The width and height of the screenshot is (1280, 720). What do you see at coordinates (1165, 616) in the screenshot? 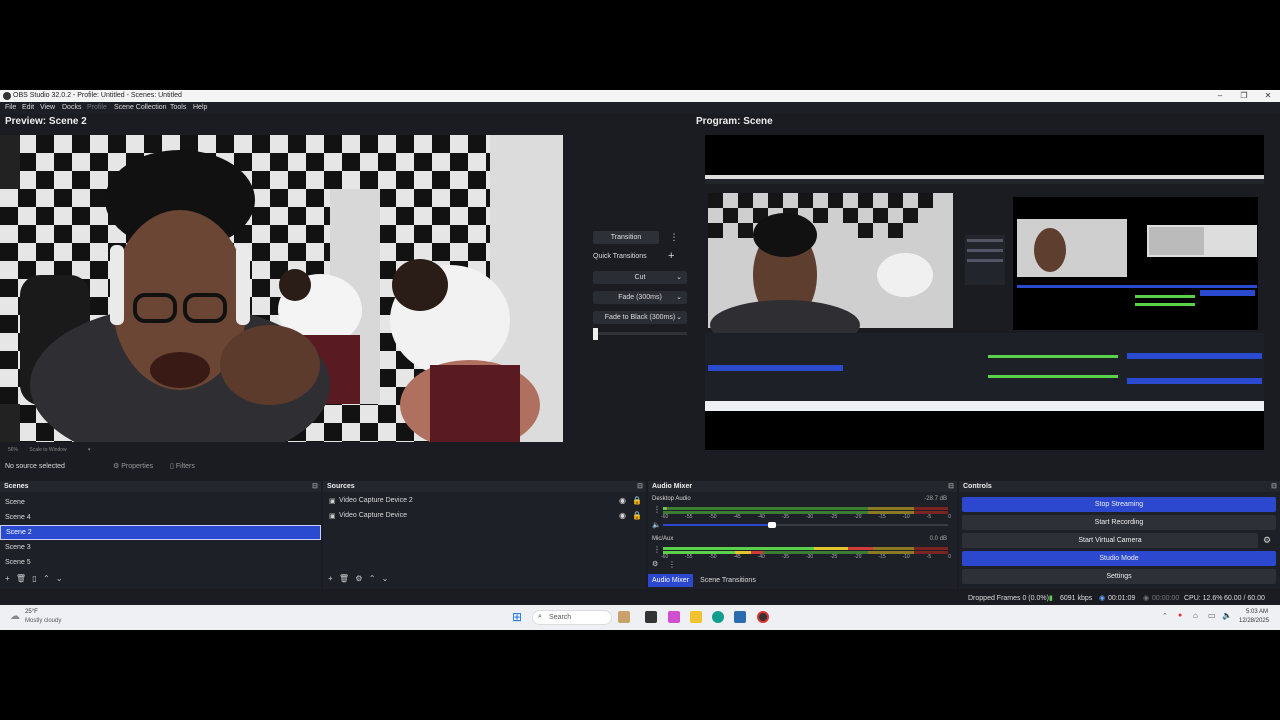
I see `tray-chevron-icon: ⌃` at bounding box center [1165, 616].